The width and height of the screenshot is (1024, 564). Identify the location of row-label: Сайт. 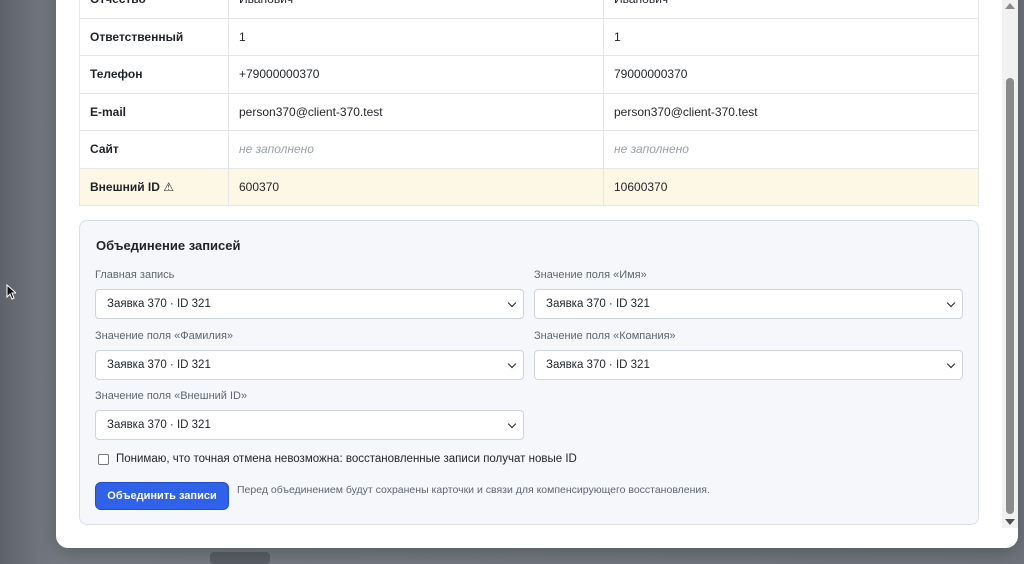
(154, 149).